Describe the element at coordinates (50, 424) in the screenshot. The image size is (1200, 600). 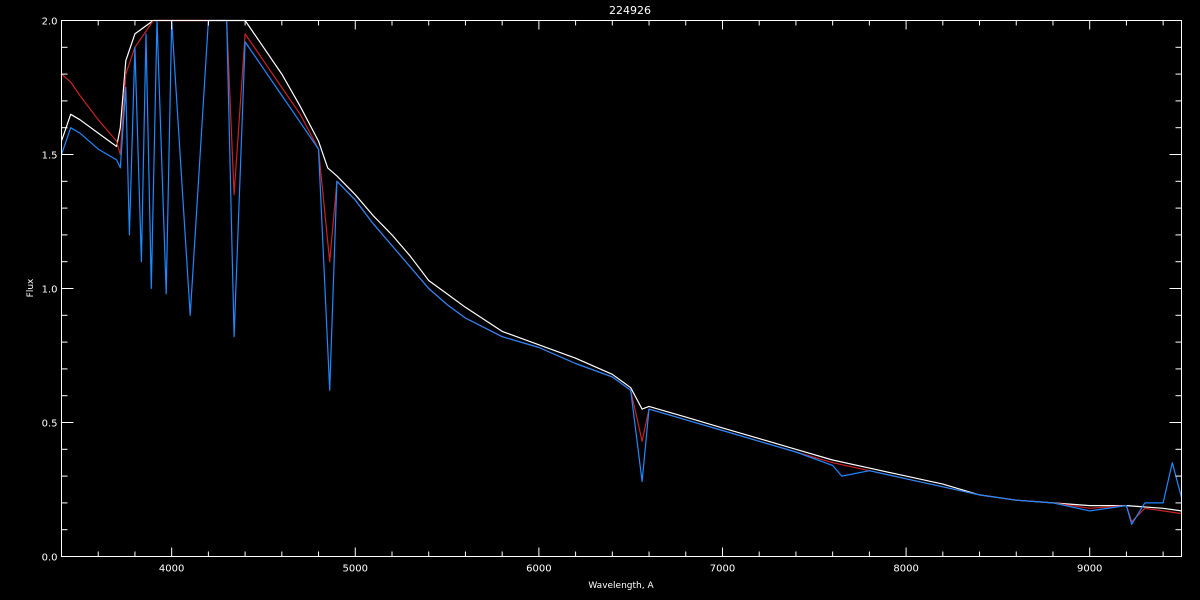
I see `y-tick-label: 0.5` at that location.